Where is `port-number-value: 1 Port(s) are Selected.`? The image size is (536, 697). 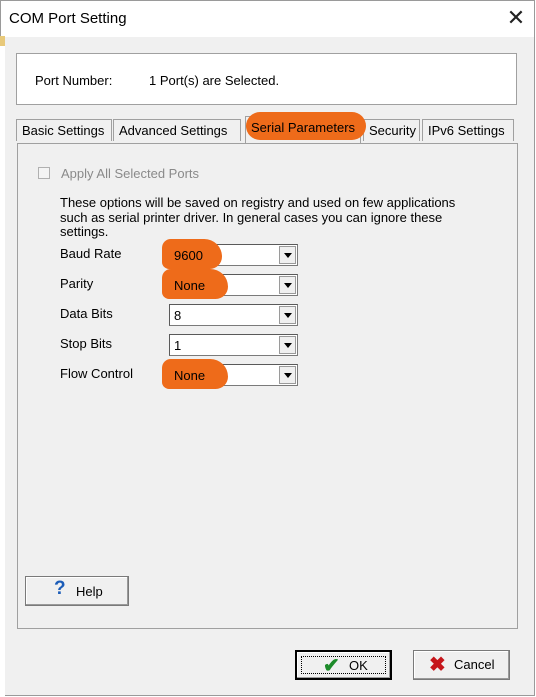
port-number-value: 1 Port(s) are Selected. is located at coordinates (214, 80).